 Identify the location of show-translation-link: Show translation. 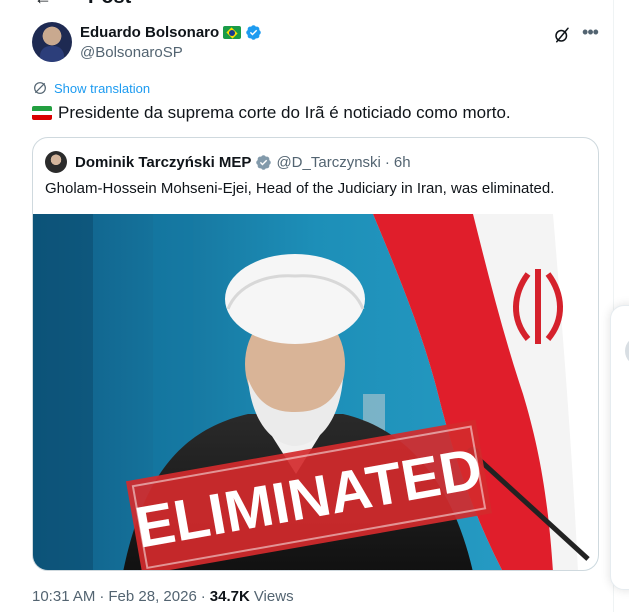
(102, 88).